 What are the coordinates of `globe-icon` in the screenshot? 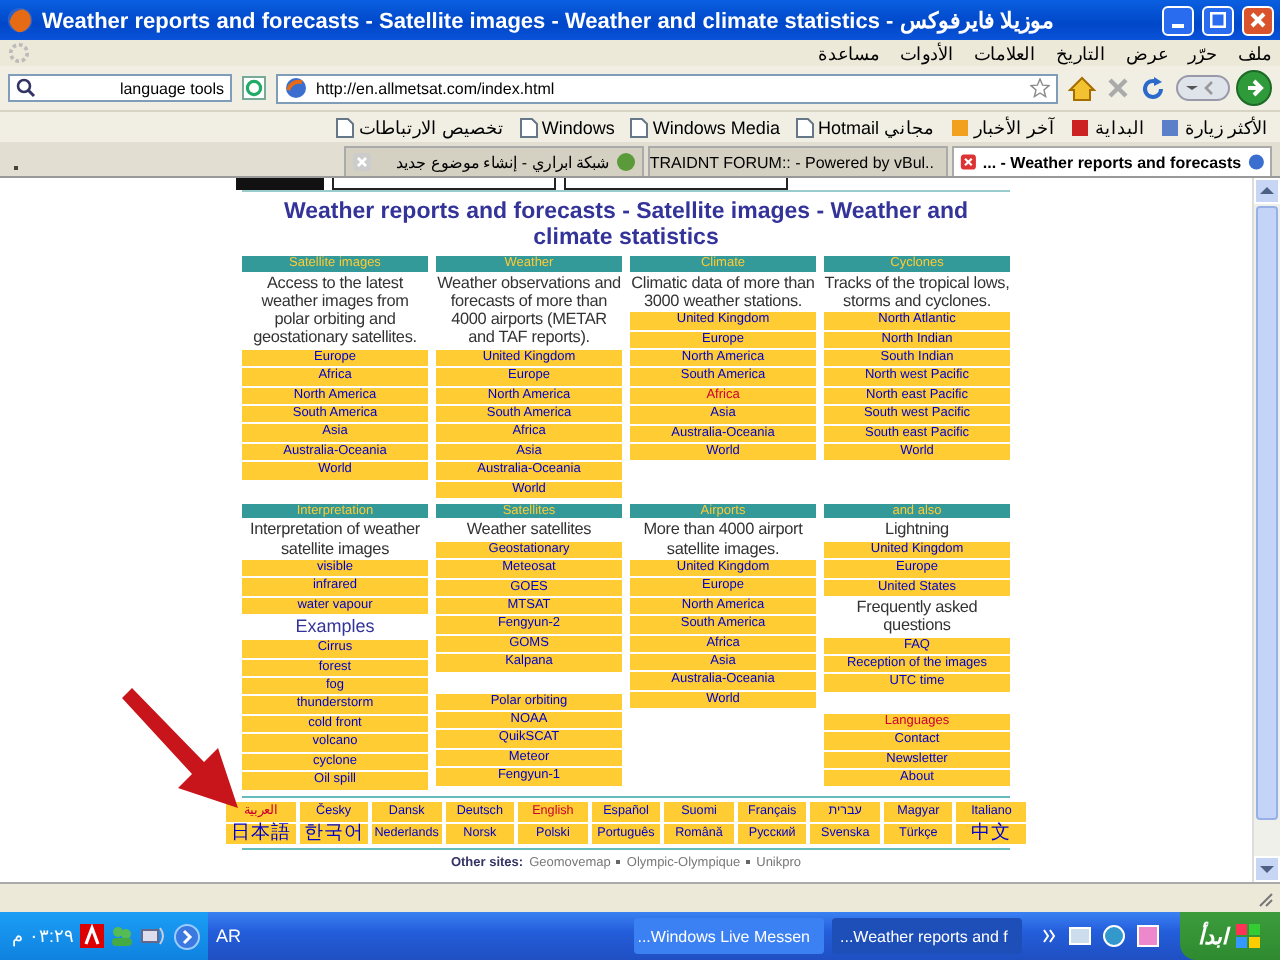 It's located at (296, 88).